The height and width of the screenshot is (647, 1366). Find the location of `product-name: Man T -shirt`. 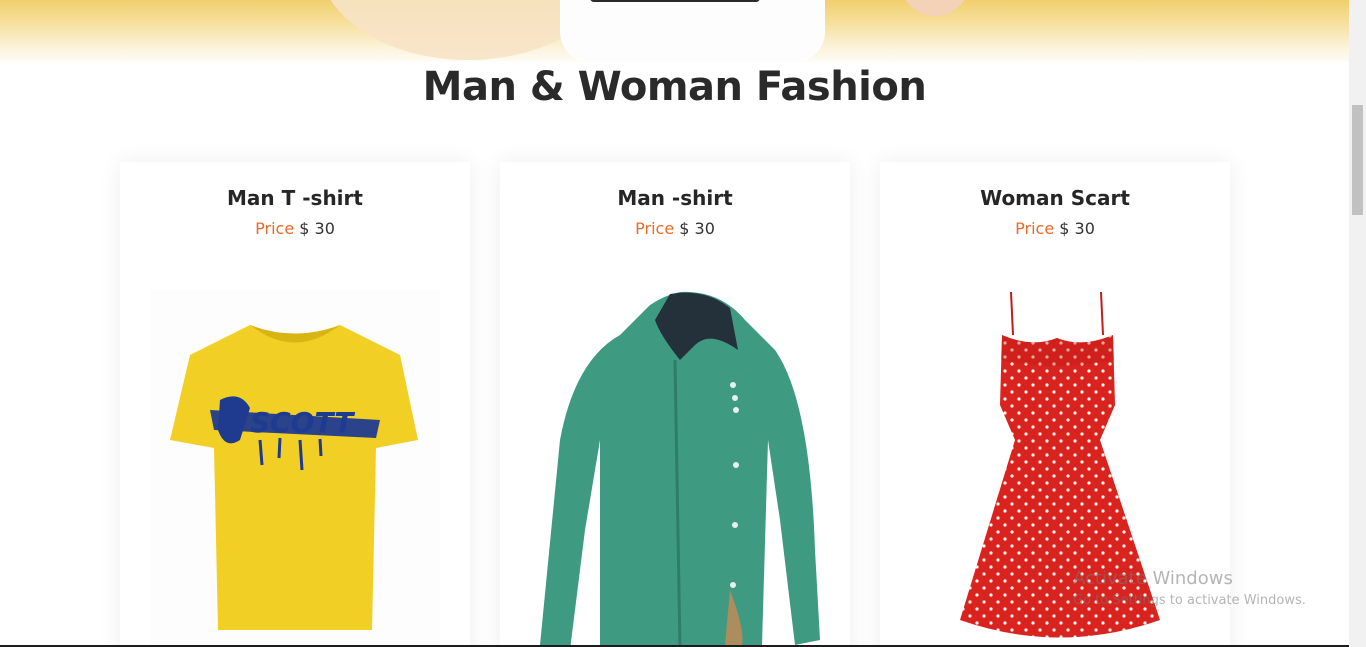

product-name: Man T -shirt is located at coordinates (295, 198).